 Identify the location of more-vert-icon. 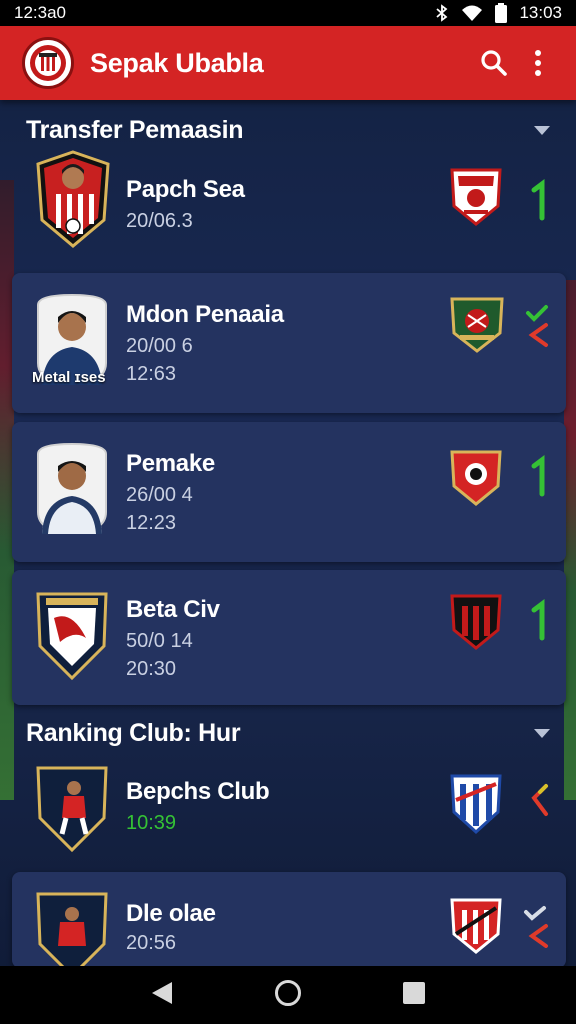
(538, 63).